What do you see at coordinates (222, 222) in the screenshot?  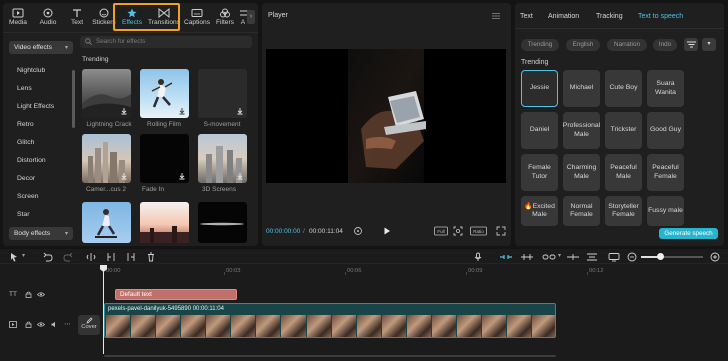 I see `effect-thumb-light-line` at bounding box center [222, 222].